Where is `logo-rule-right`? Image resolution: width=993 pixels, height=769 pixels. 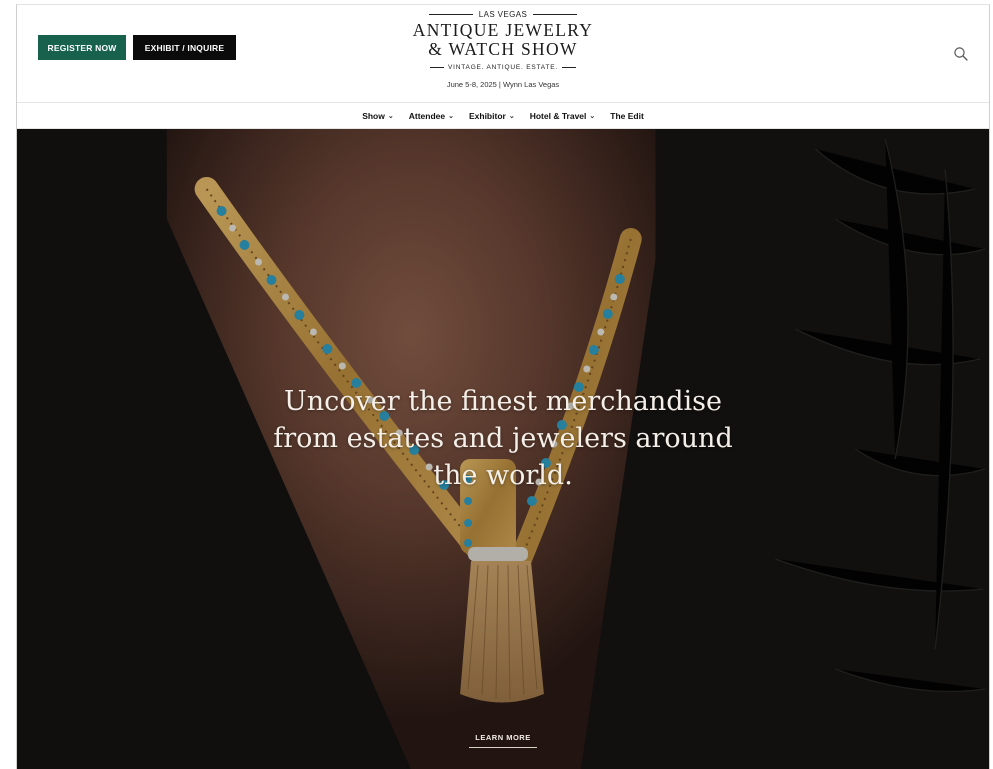
logo-rule-right is located at coordinates (555, 14).